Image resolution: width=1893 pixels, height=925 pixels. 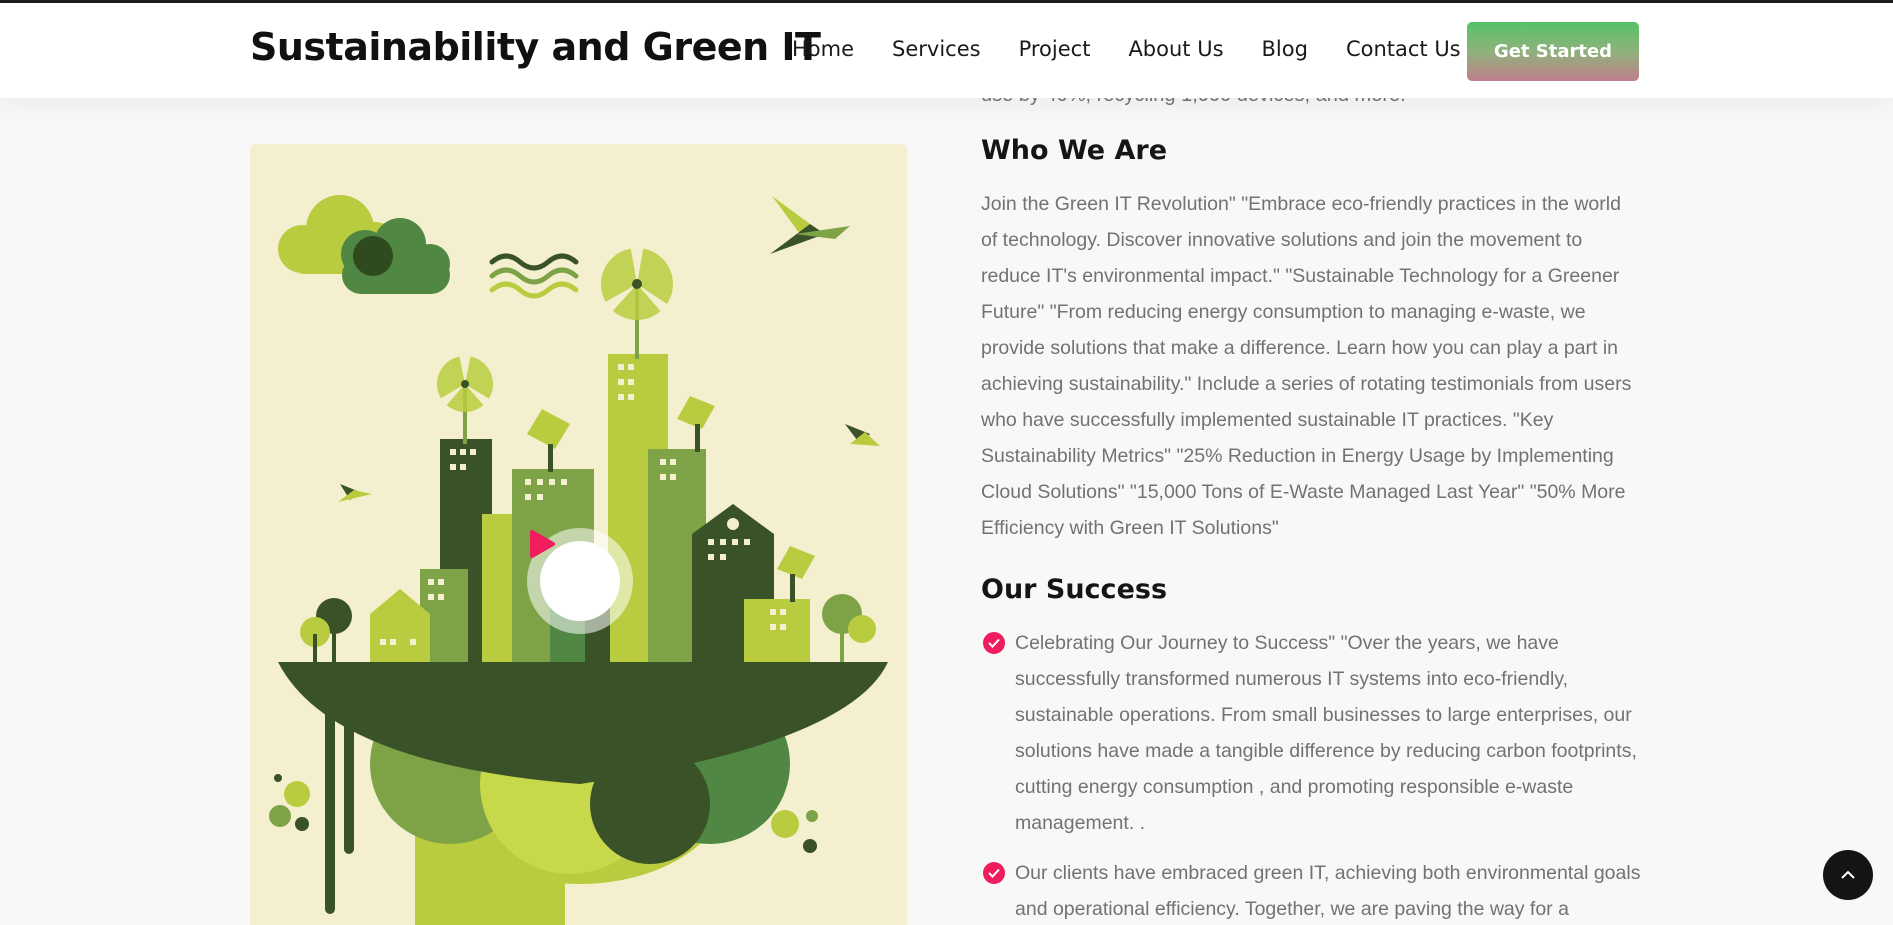 What do you see at coordinates (1285, 49) in the screenshot?
I see `nav-blog: Blog` at bounding box center [1285, 49].